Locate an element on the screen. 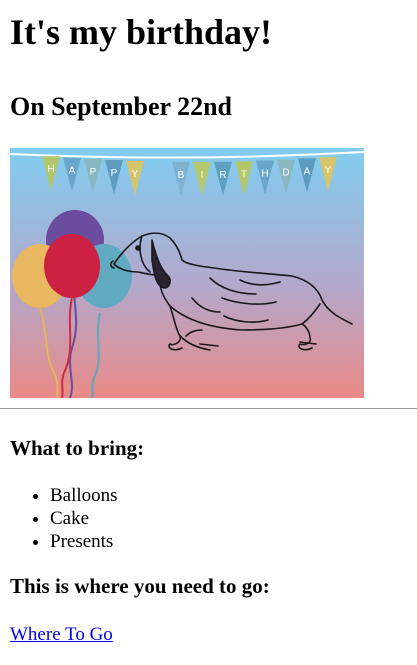  bring-list: Balloons Cake Presents is located at coordinates (208, 518).